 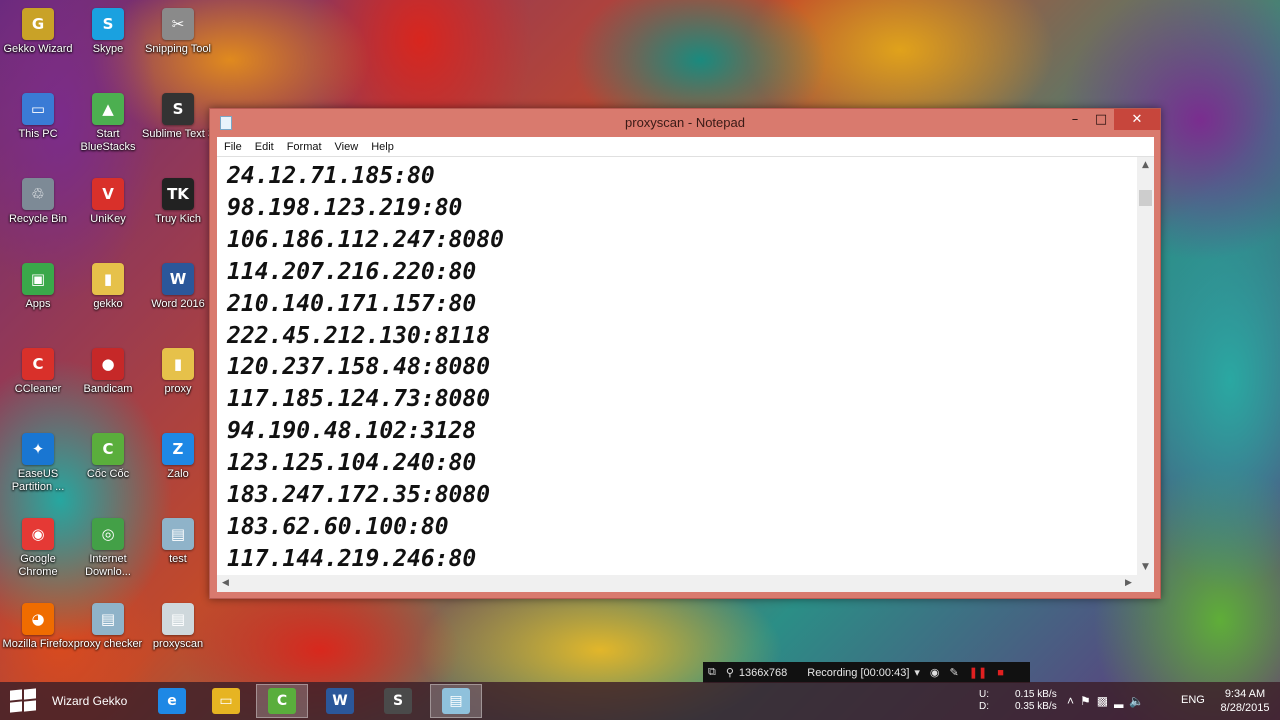 I want to click on desktop-icon-bandicam: ● Bandicam, so click(x=108, y=372).